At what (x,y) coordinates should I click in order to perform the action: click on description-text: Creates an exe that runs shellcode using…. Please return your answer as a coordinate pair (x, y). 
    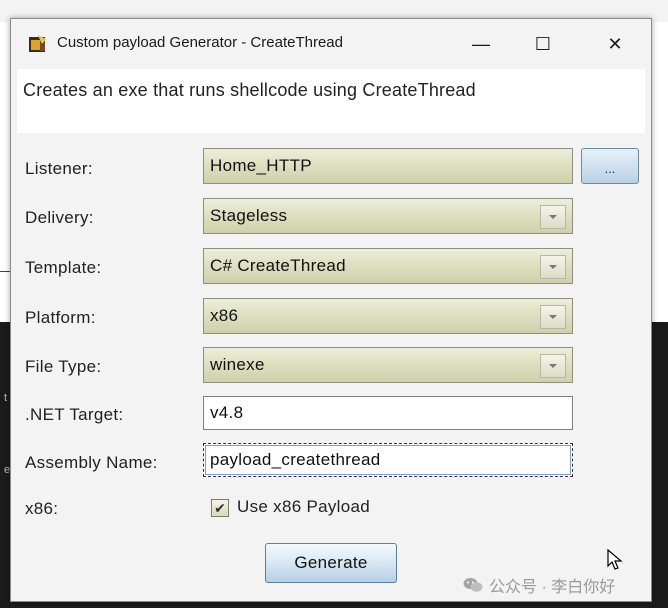
    Looking at the image, I should click on (249, 90).